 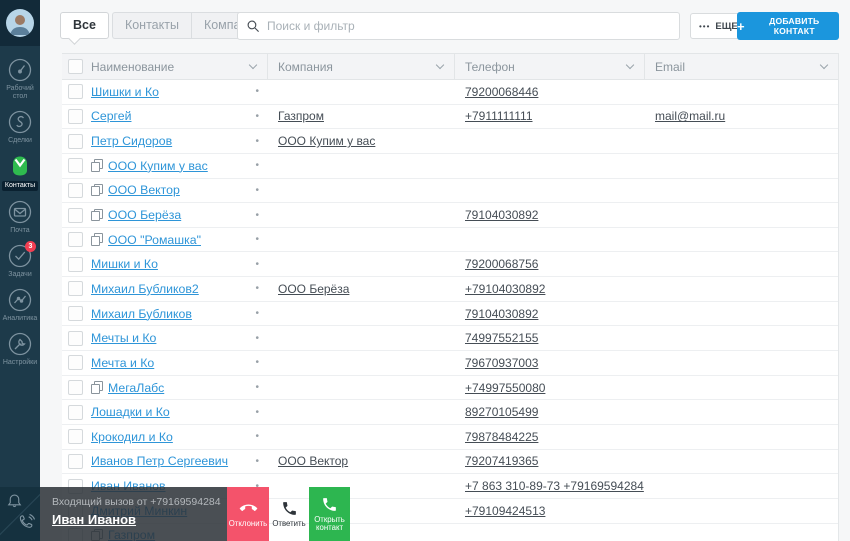 What do you see at coordinates (20, 344) in the screenshot?
I see `settings-icon` at bounding box center [20, 344].